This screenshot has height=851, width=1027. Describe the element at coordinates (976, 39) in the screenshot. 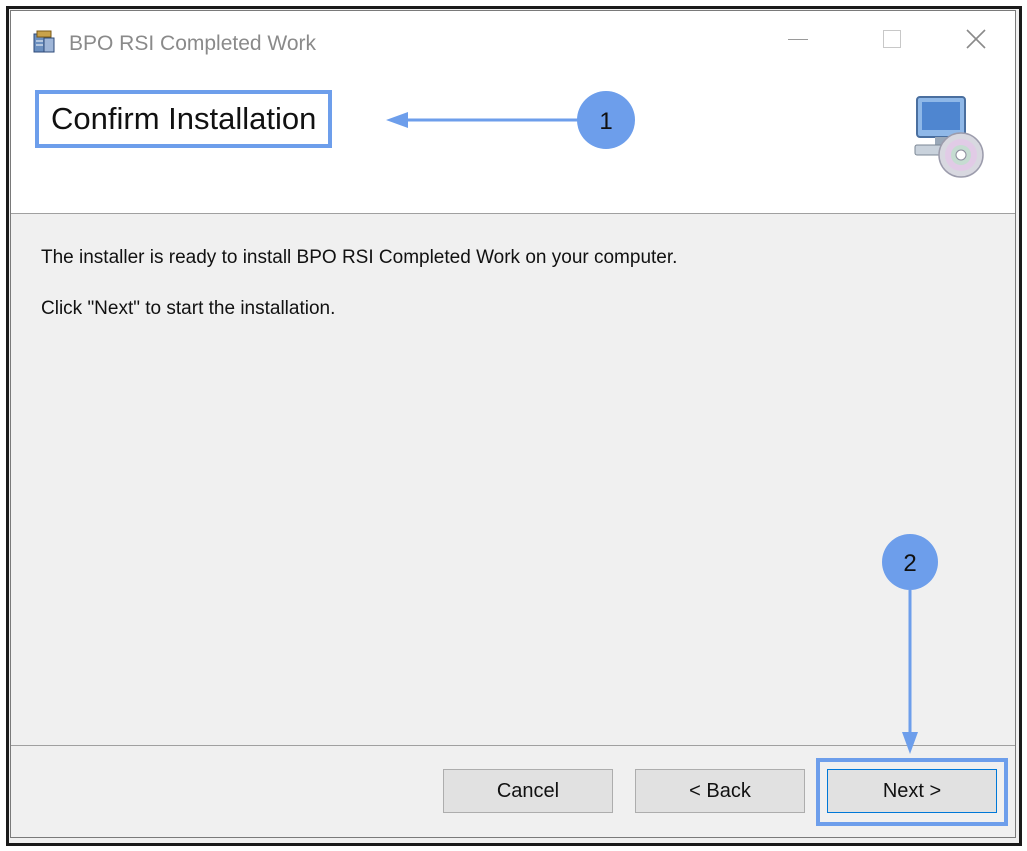

I see `close-icon` at that location.